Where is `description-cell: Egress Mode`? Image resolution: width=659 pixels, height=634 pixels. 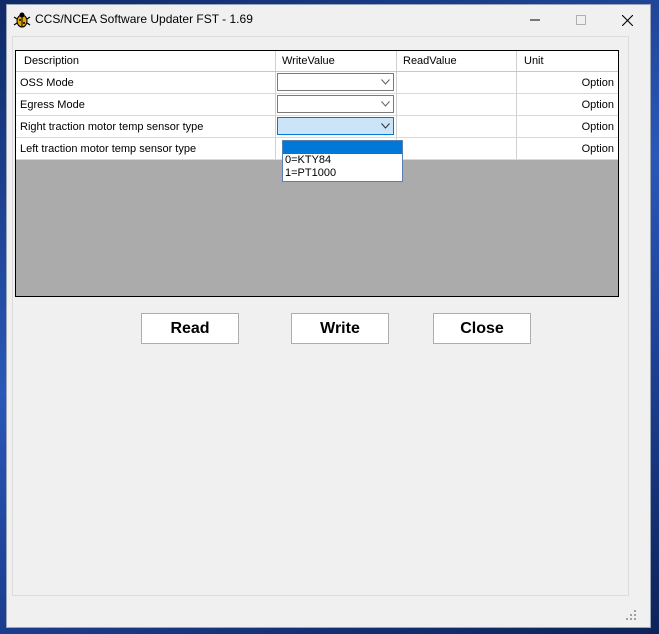
description-cell: Egress Mode is located at coordinates (146, 104).